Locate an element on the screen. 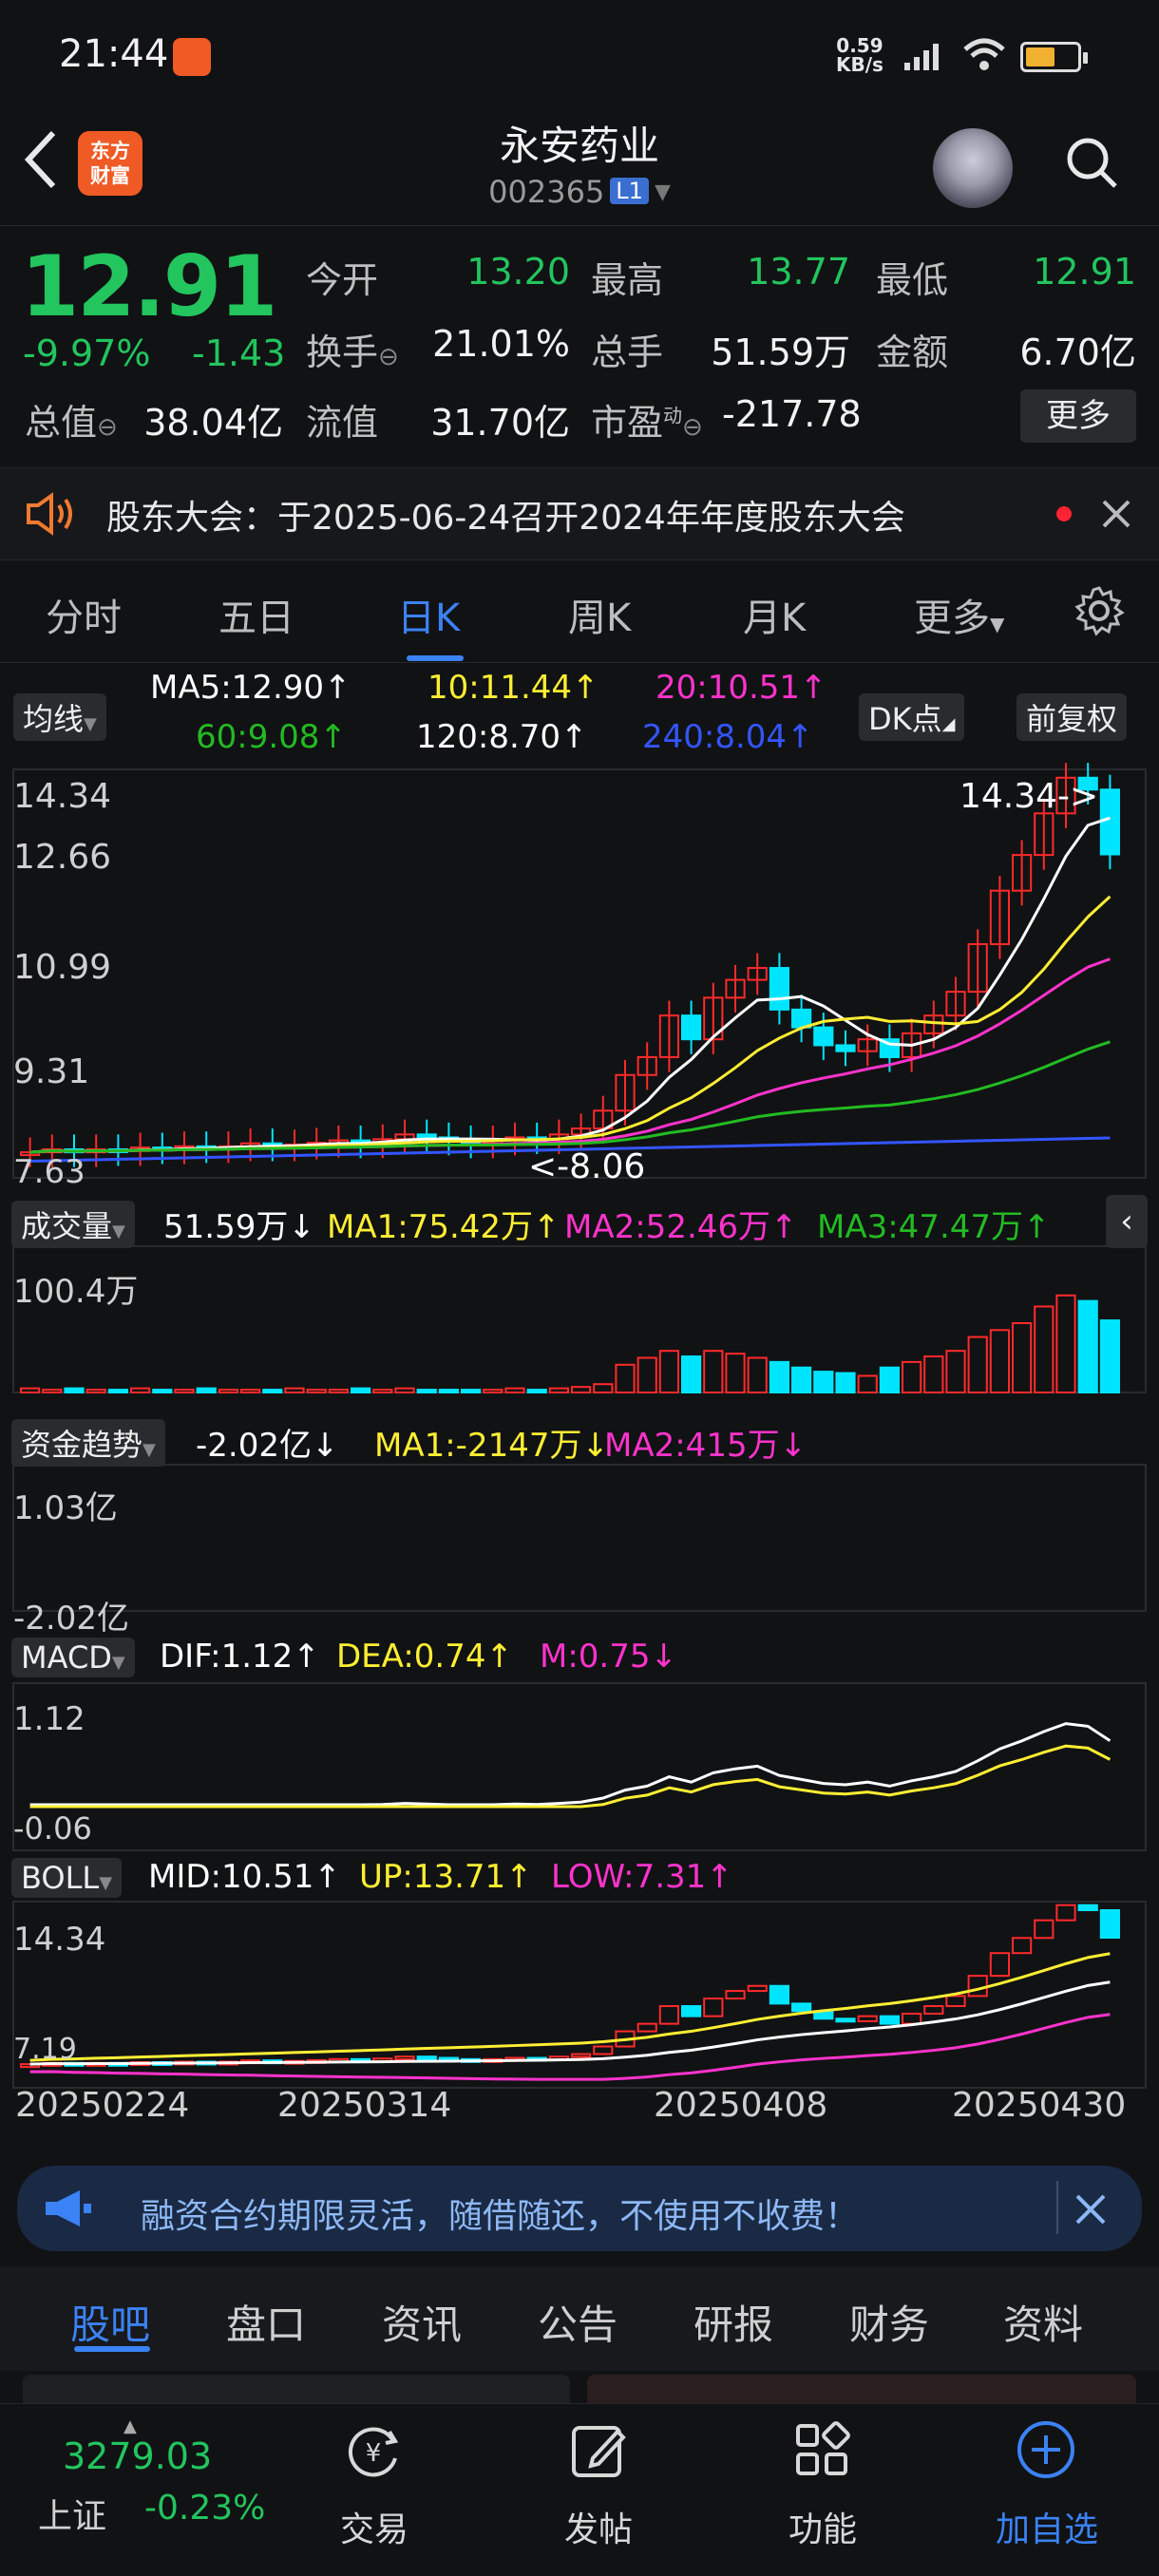 The image size is (1159, 2576). tab-weekly-k: 周K is located at coordinates (599, 614).